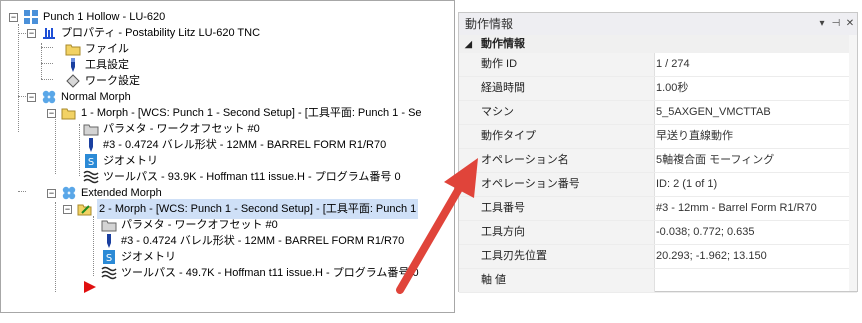 This screenshot has width=862, height=323. What do you see at coordinates (711, 256) in the screenshot?
I see `property-value: 20.293; -1.962; 13.150` at bounding box center [711, 256].